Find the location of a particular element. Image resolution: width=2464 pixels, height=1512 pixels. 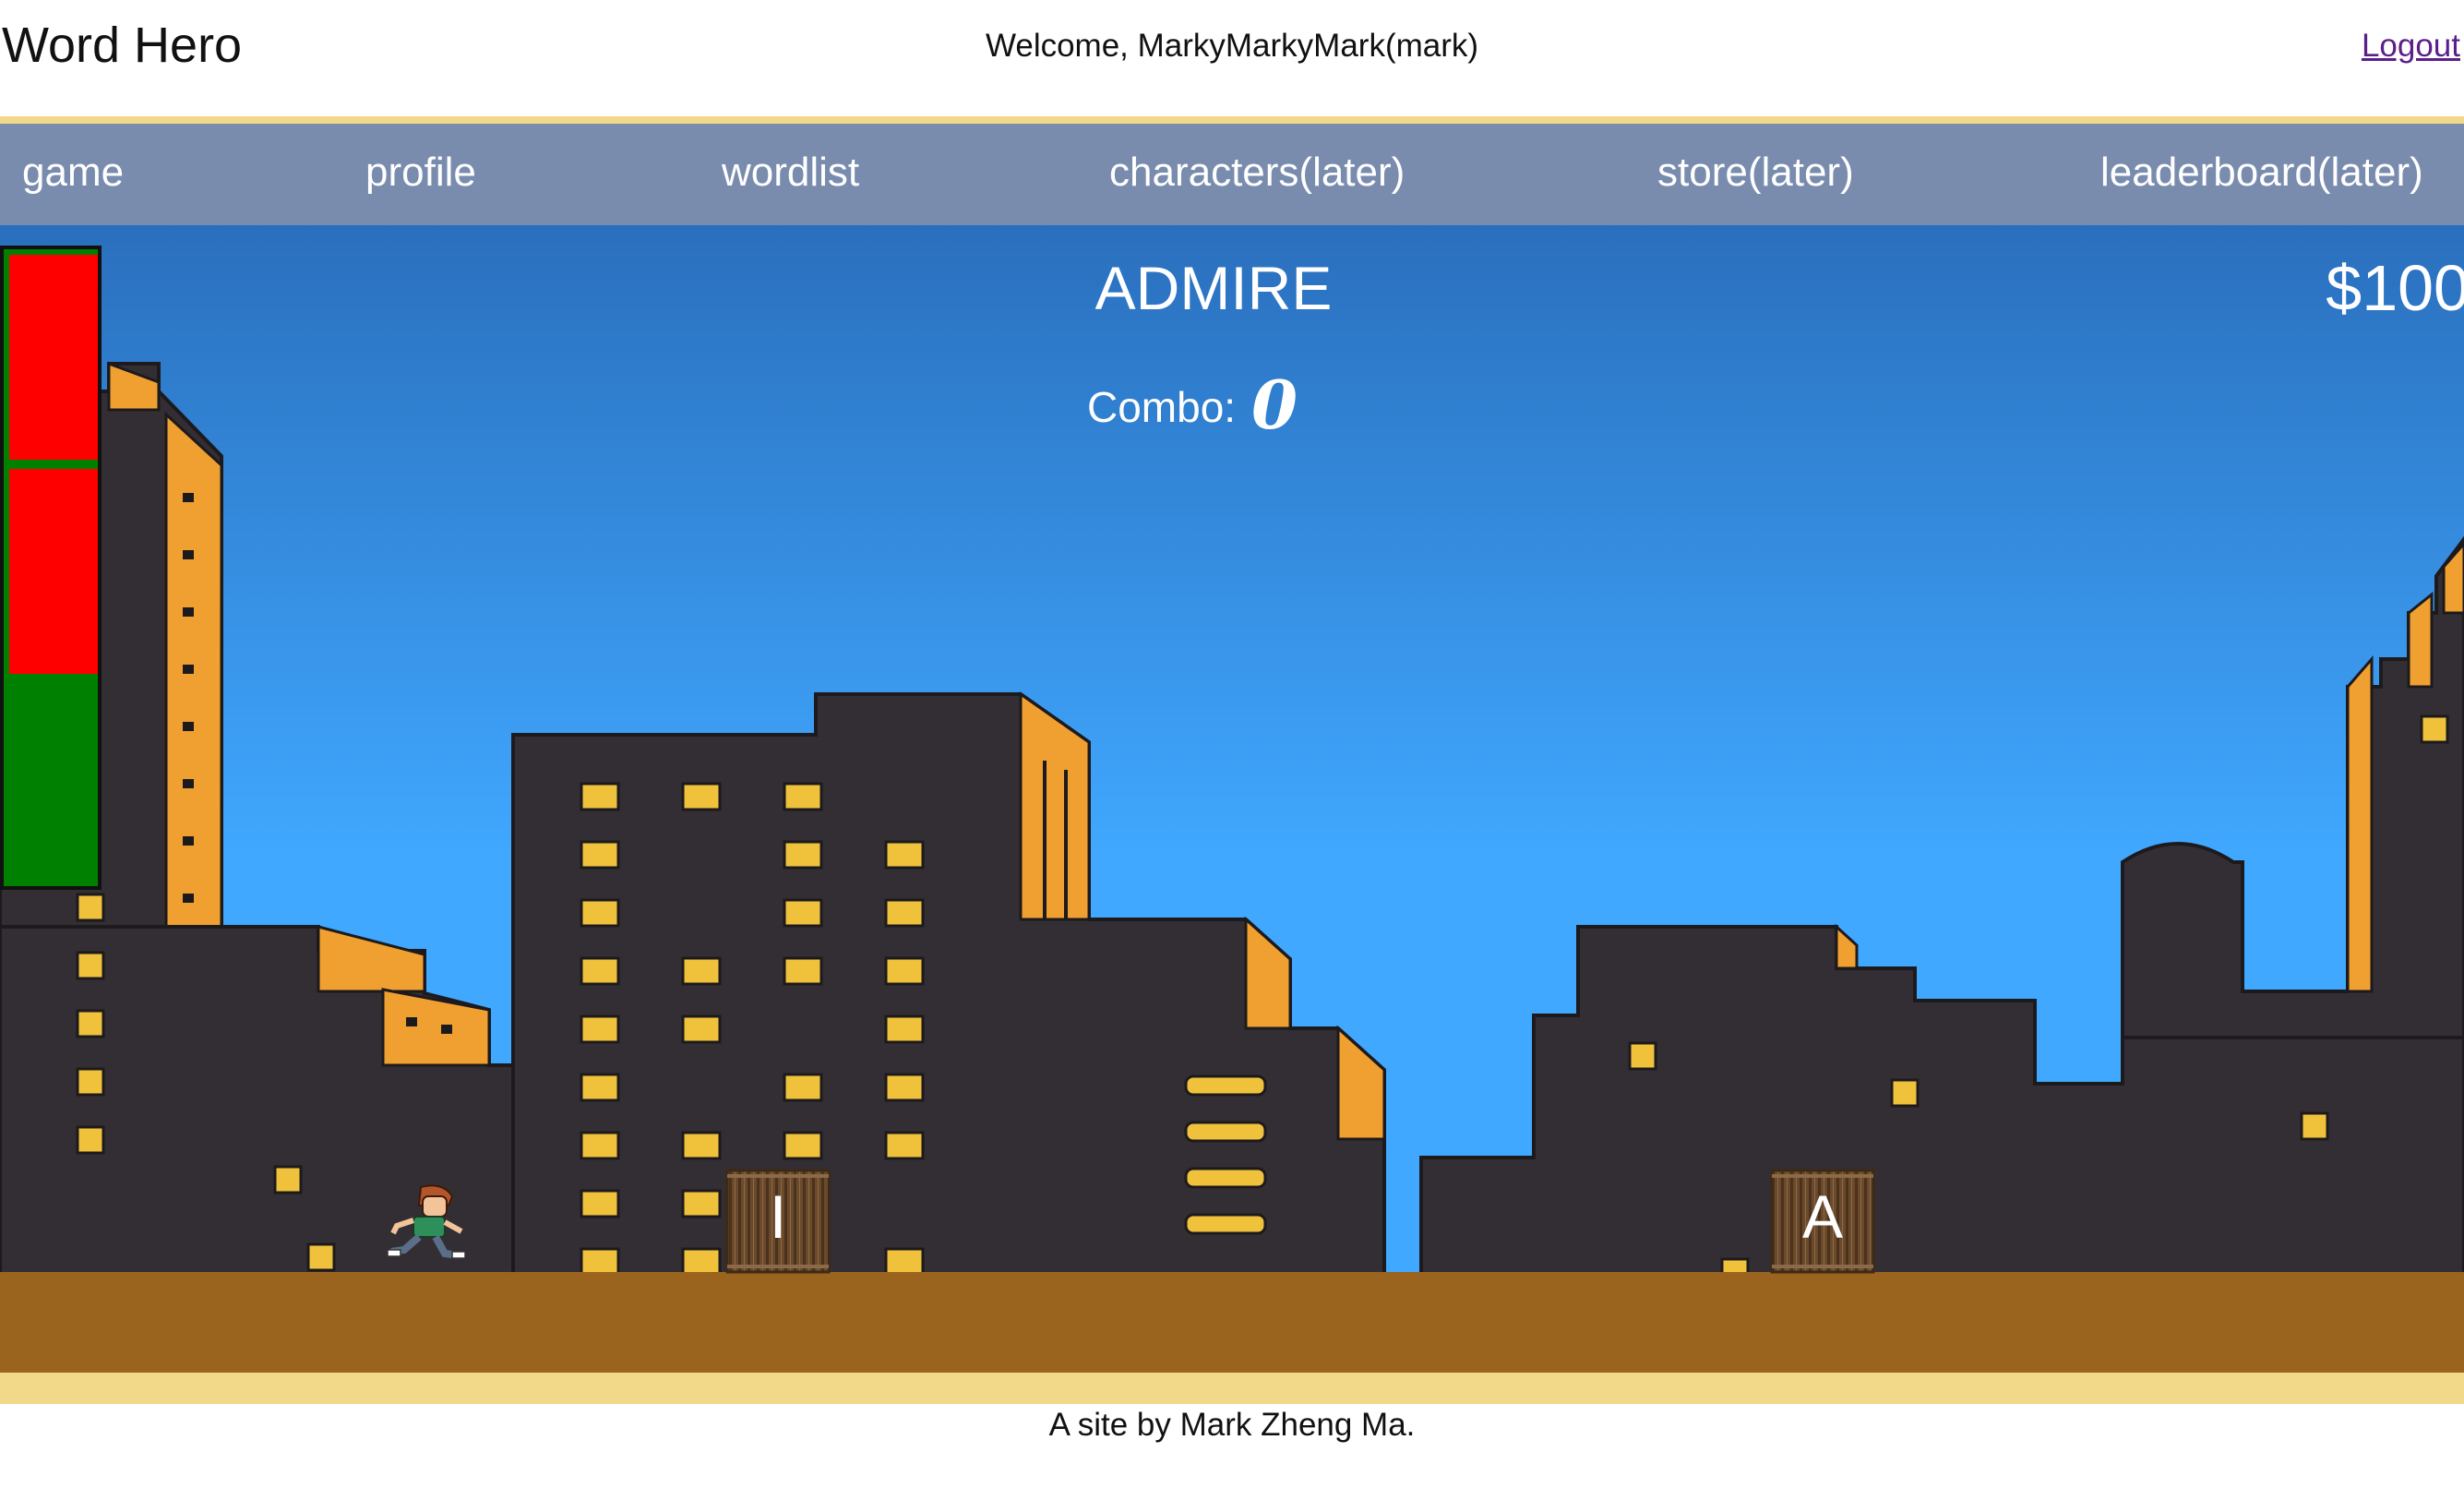

footer-divider is located at coordinates (1232, 1388).